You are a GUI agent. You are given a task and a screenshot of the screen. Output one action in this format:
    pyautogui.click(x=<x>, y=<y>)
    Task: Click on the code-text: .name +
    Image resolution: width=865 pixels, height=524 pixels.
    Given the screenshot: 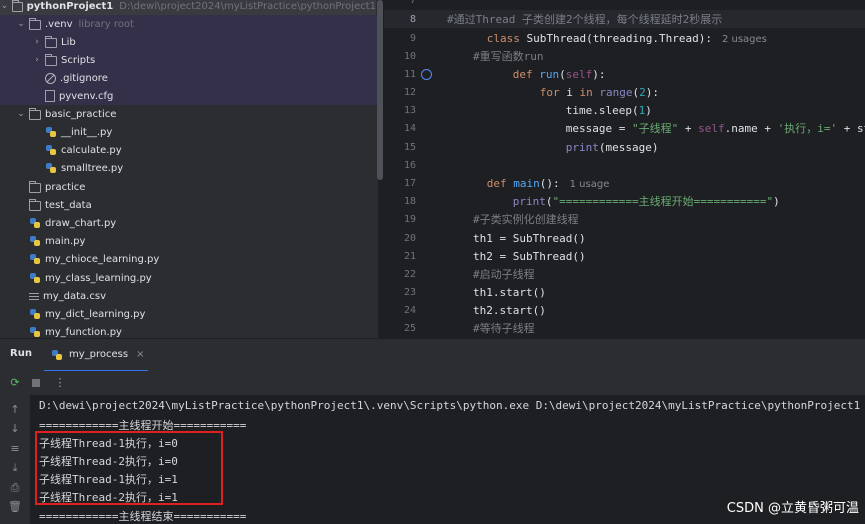 What is the action you would take?
    pyautogui.click(x=751, y=128)
    